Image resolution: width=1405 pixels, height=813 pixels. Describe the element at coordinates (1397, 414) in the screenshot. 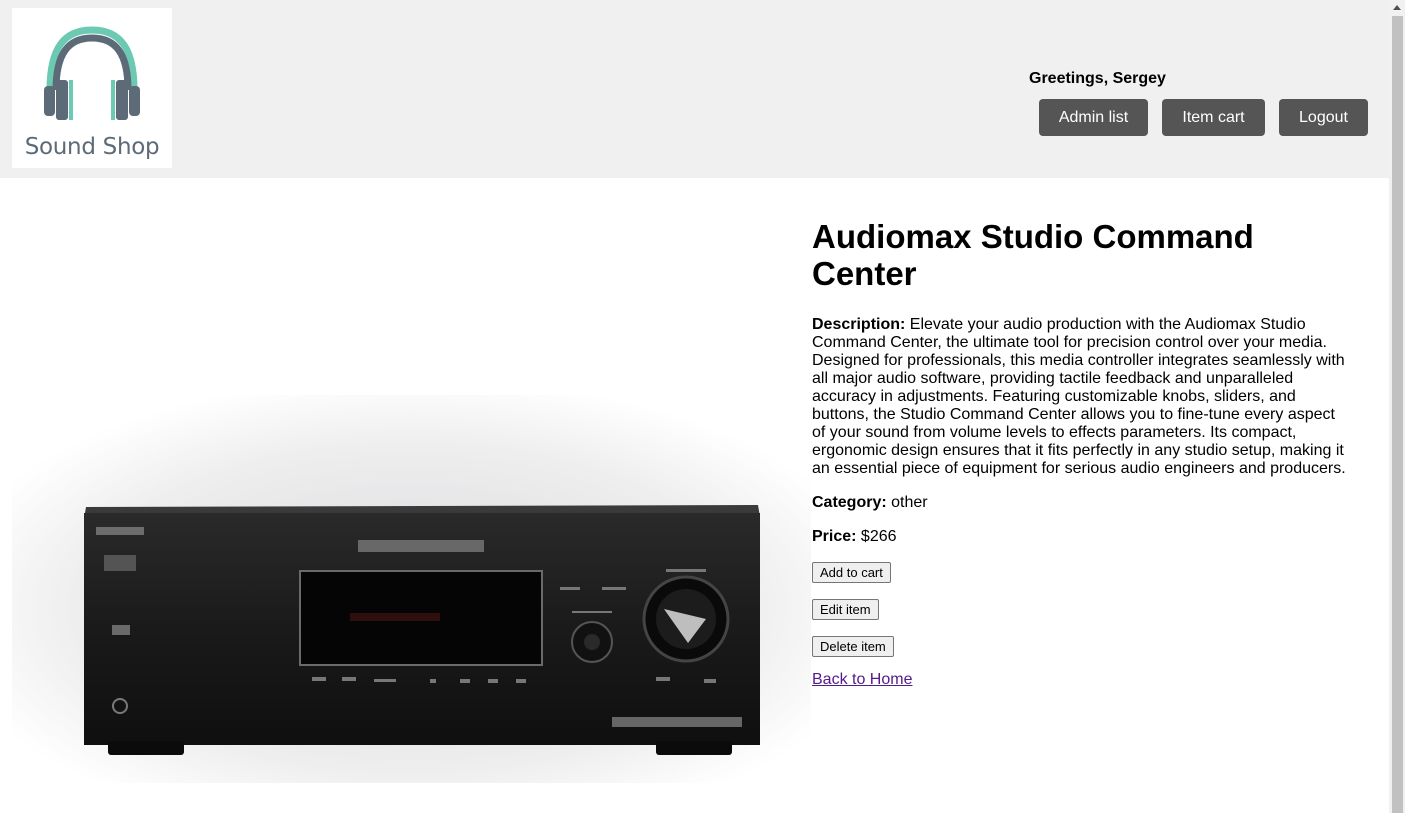

I see `scrollbar-thumb` at that location.